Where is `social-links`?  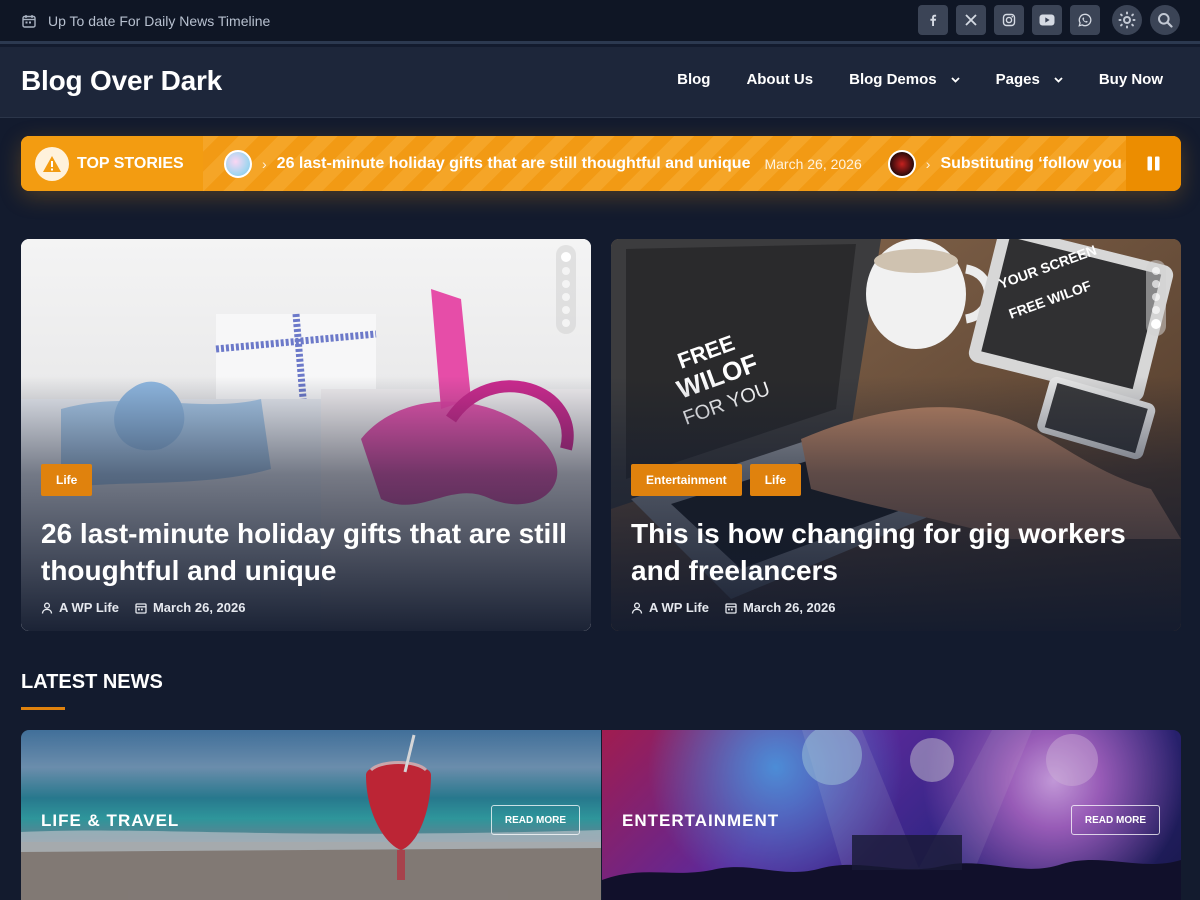 social-links is located at coordinates (1059, 20).